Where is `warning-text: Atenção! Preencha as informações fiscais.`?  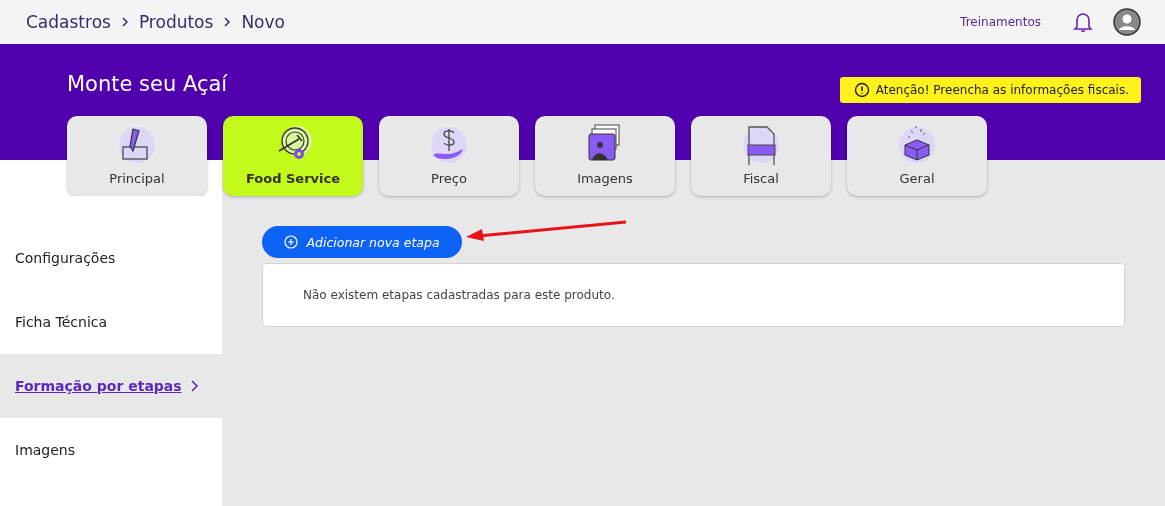
warning-text: Atenção! Preencha as informações fiscais. is located at coordinates (1002, 90).